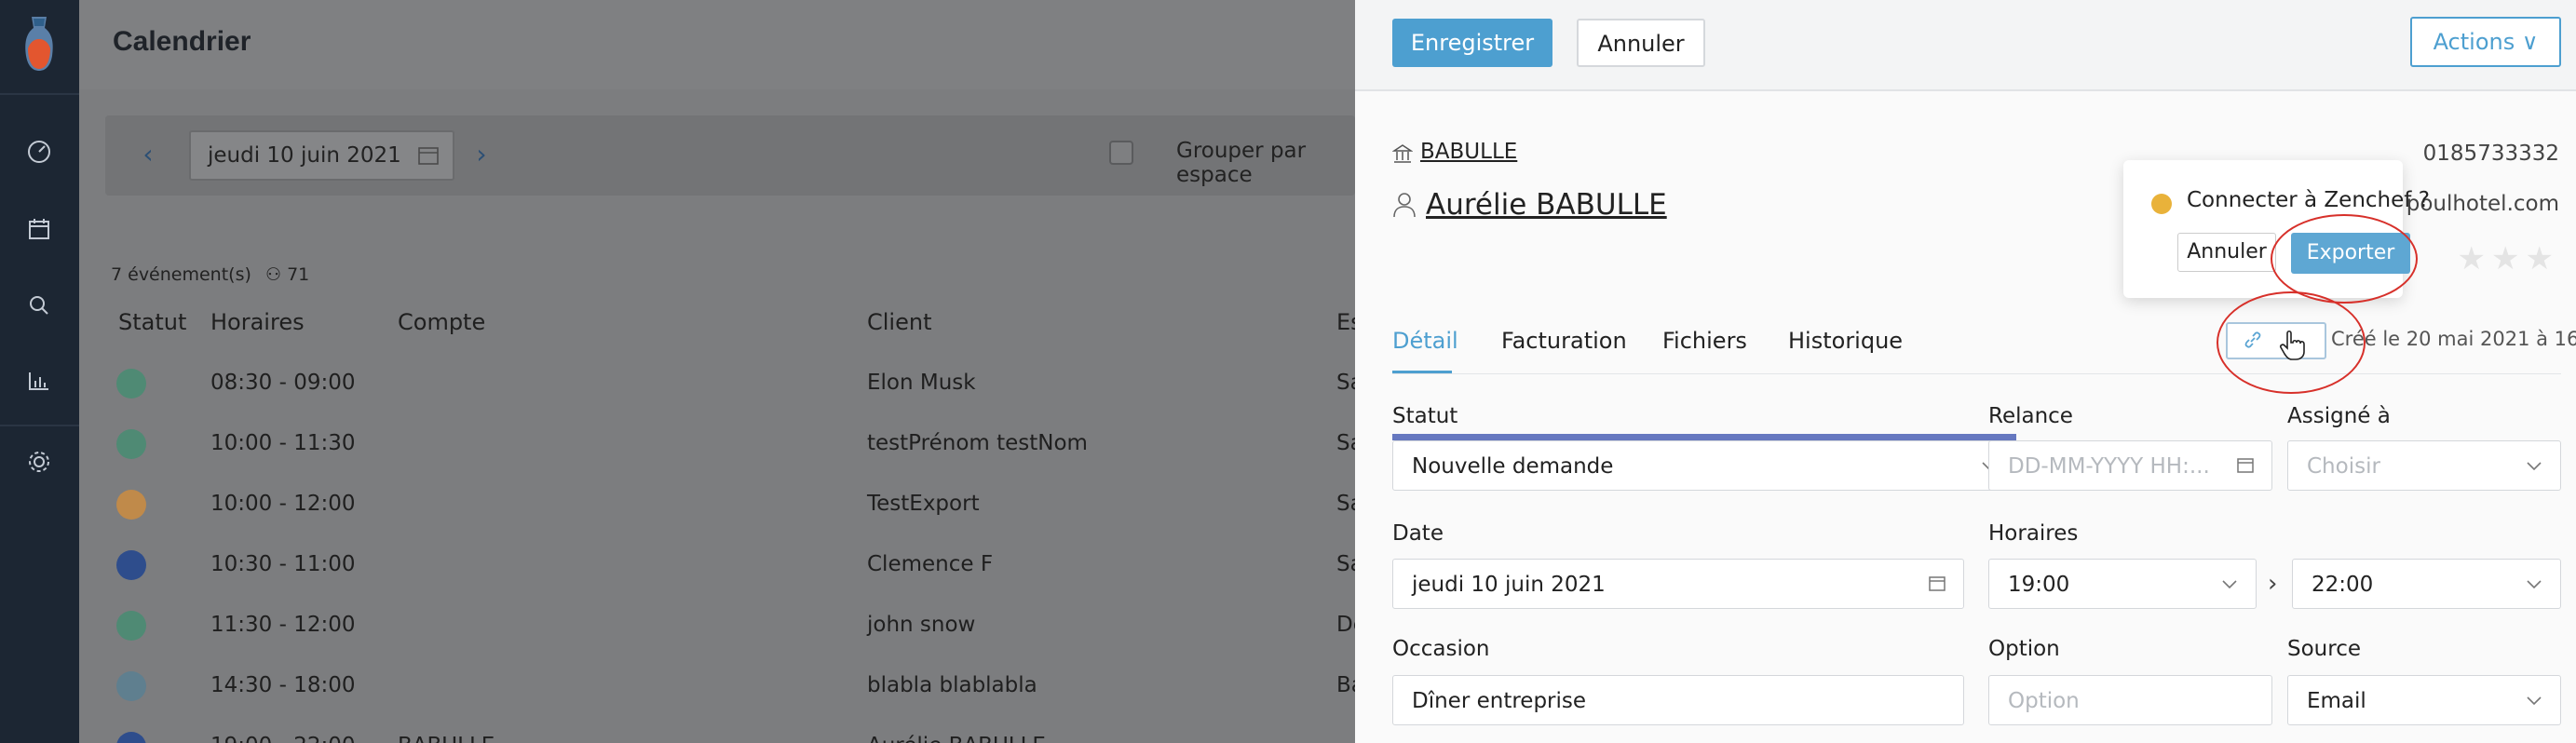 The image size is (2576, 743). Describe the element at coordinates (1678, 584) in the screenshot. I see `date-input: jeudi 10 juin 2021` at that location.